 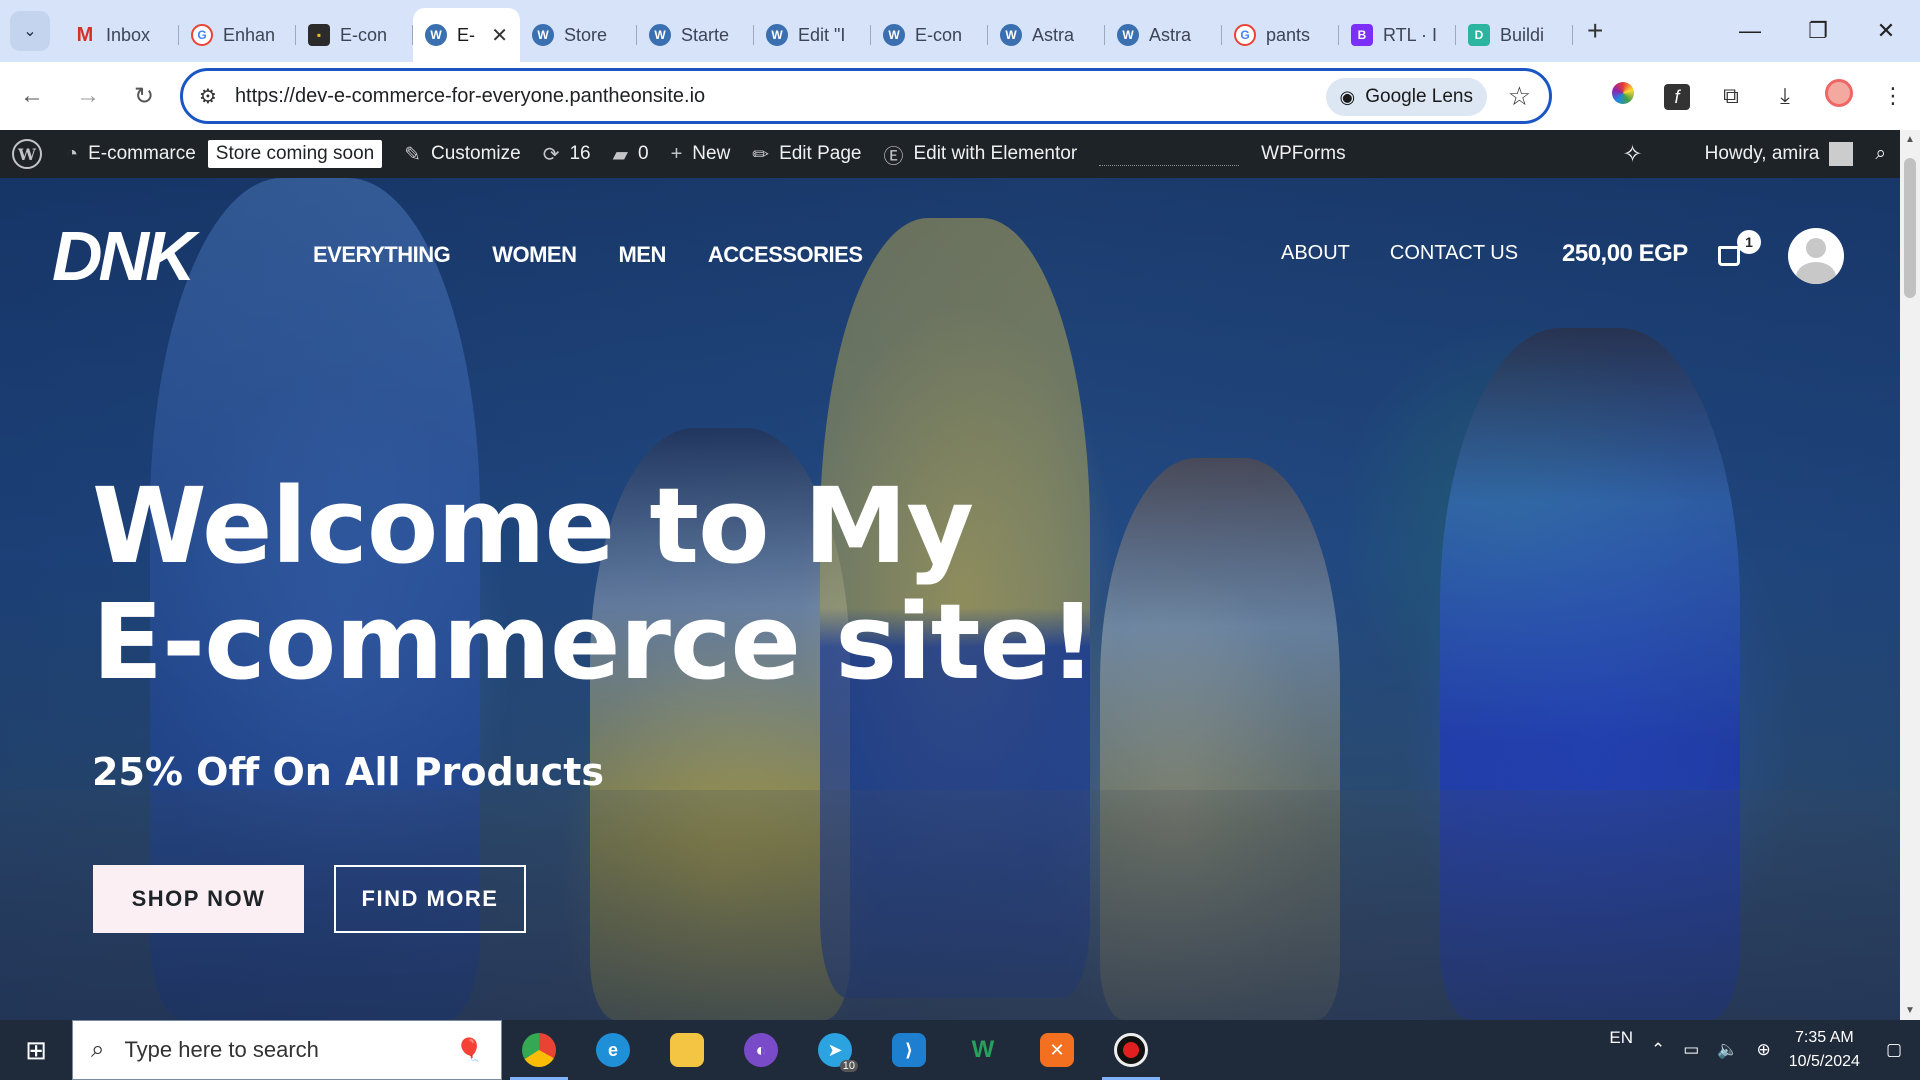 I want to click on browser-tab: W Edit "I, so click(x=812, y=35).